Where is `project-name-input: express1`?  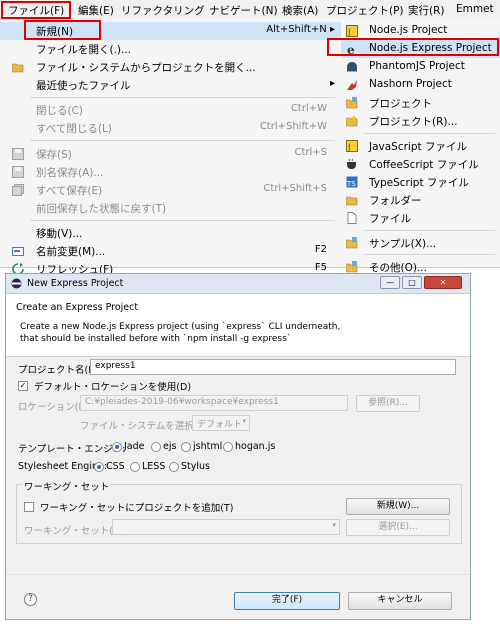
project-name-input: express1 is located at coordinates (273, 367).